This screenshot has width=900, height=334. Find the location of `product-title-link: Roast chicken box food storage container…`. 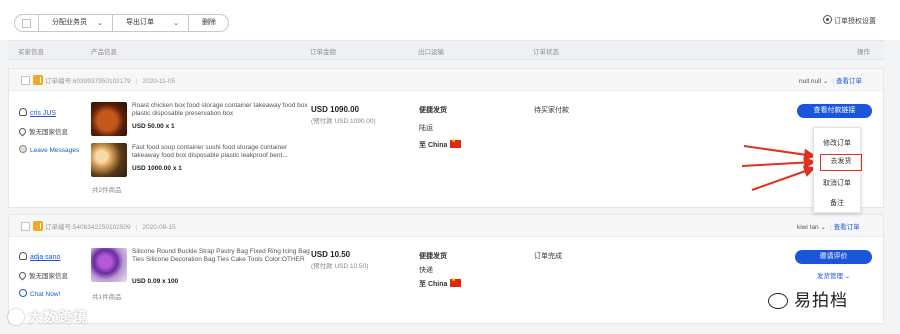

product-title-link: Roast chicken box food storage container… is located at coordinates (222, 110).